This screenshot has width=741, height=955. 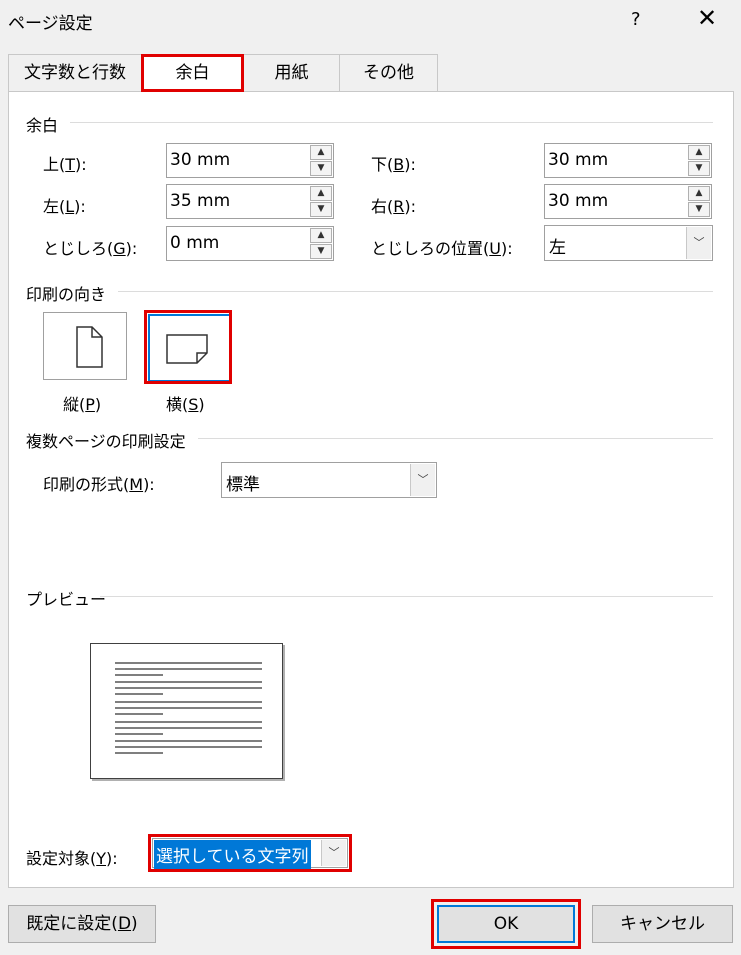 I want to click on orientation-group-label: 印刷の向き, so click(x=66, y=294).